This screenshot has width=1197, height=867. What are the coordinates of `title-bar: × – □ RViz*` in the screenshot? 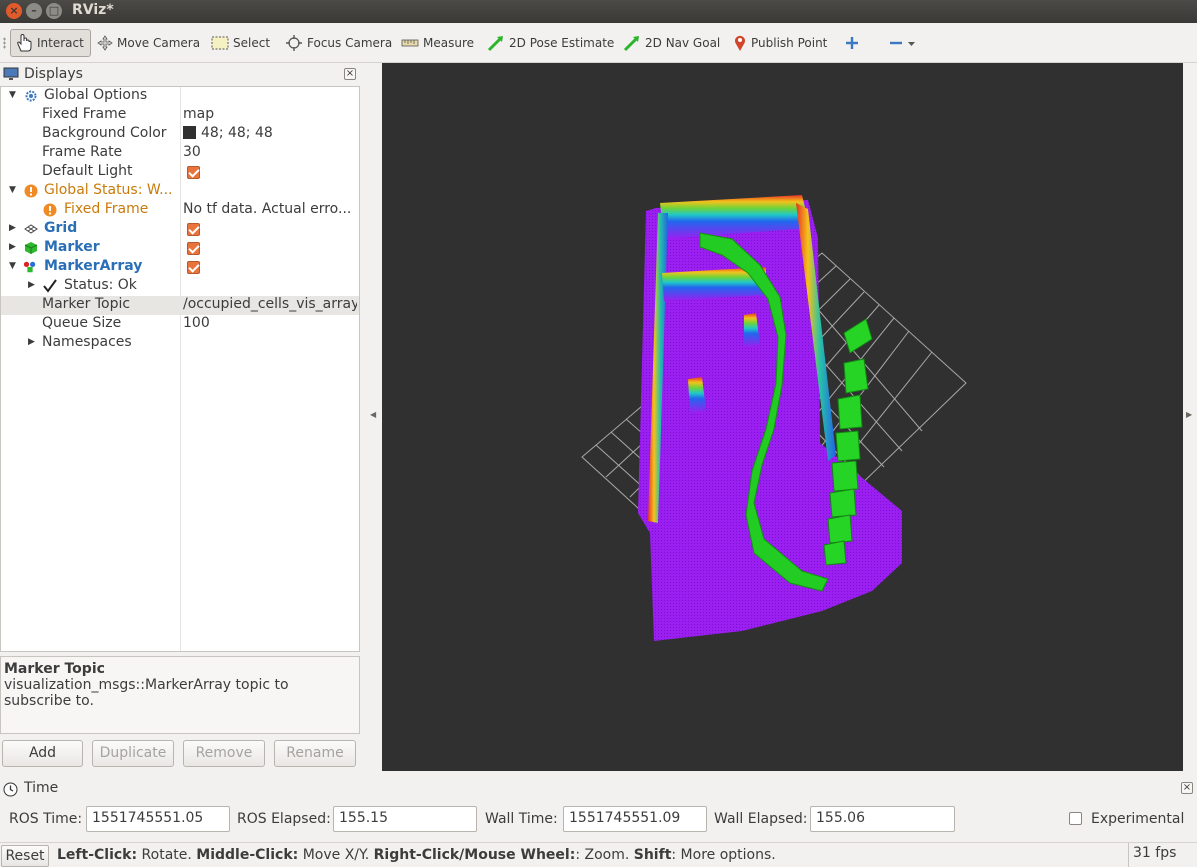 It's located at (598, 11).